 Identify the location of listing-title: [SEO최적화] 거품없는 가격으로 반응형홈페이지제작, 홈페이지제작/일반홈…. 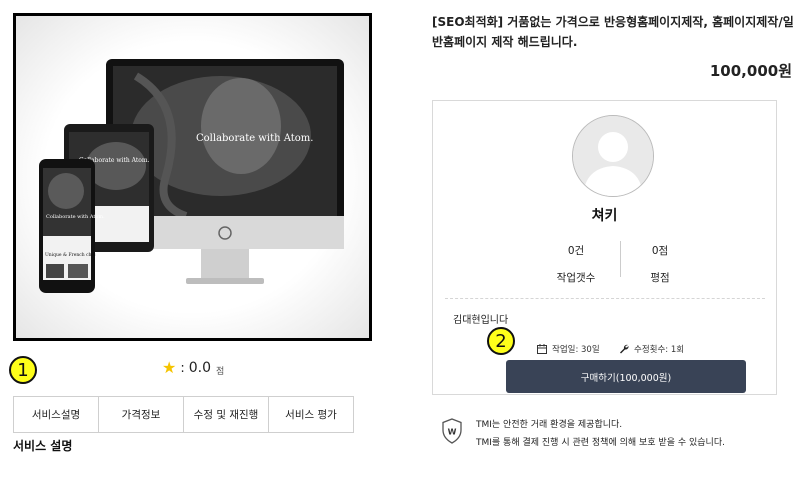
(613, 32).